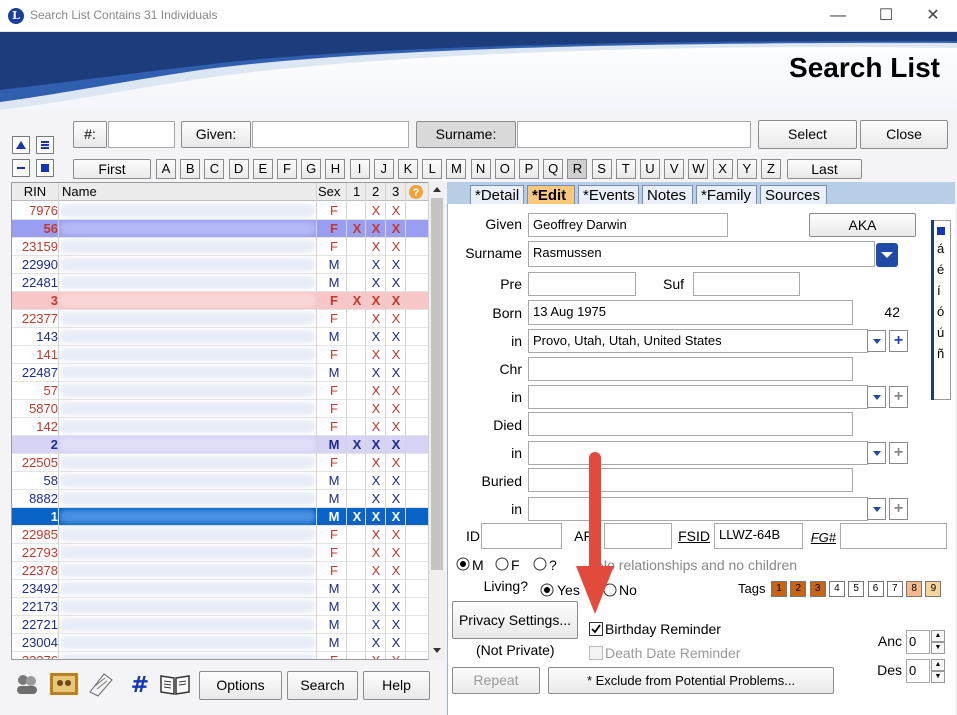 The width and height of the screenshot is (957, 715). I want to click on col-3: 3, so click(395, 191).